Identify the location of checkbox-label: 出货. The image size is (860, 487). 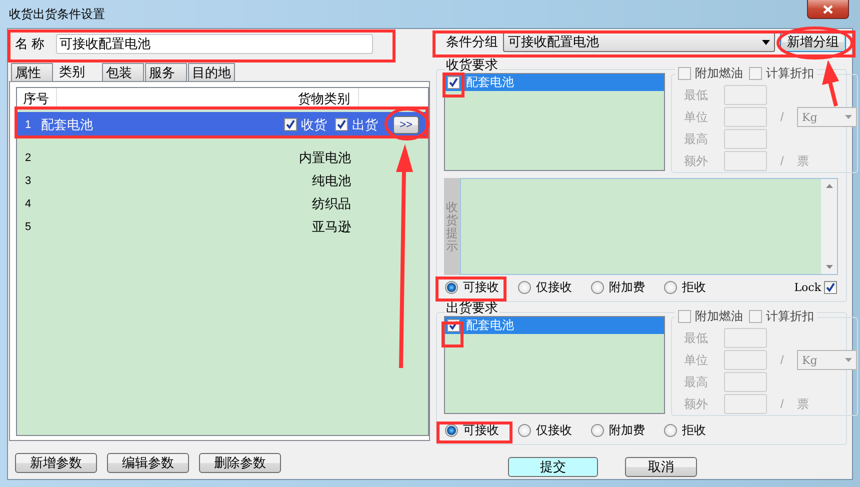
(365, 125).